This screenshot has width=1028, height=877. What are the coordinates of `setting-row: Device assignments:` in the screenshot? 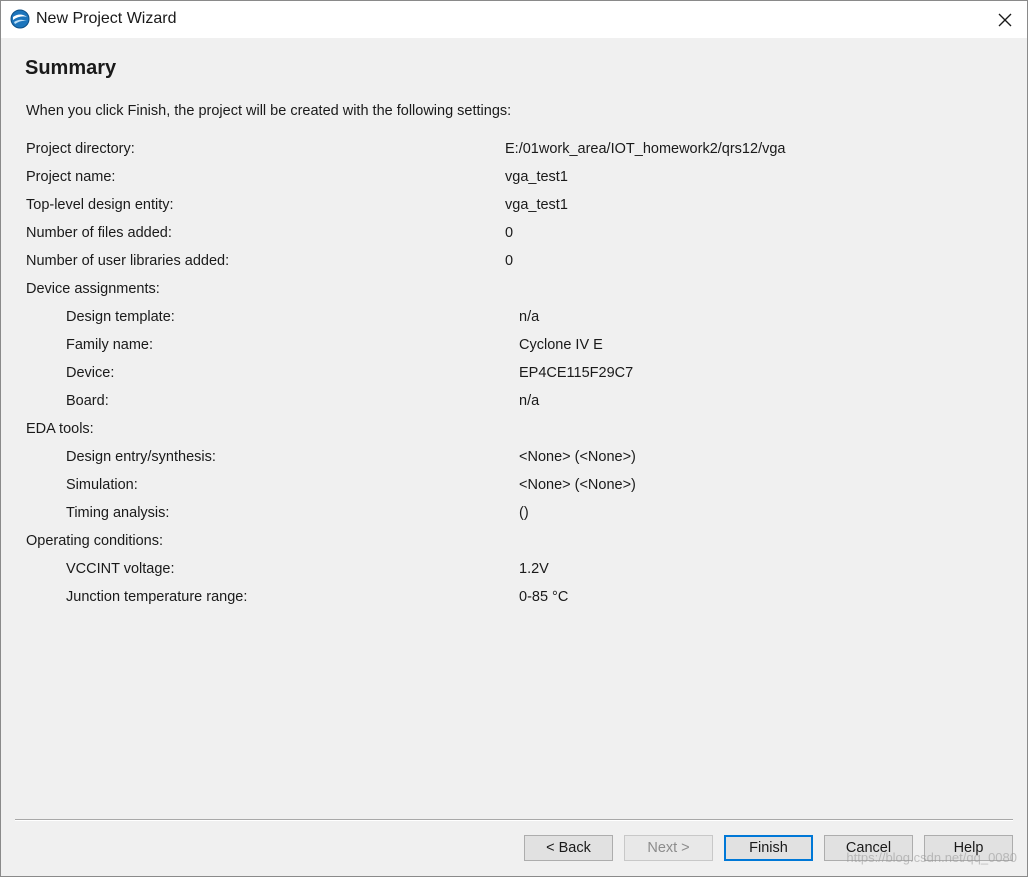 It's located at (501, 290).